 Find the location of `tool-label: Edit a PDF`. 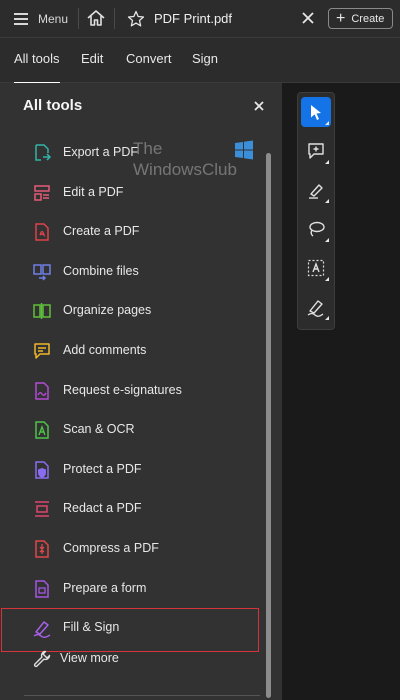

tool-label: Edit a PDF is located at coordinates (93, 191).